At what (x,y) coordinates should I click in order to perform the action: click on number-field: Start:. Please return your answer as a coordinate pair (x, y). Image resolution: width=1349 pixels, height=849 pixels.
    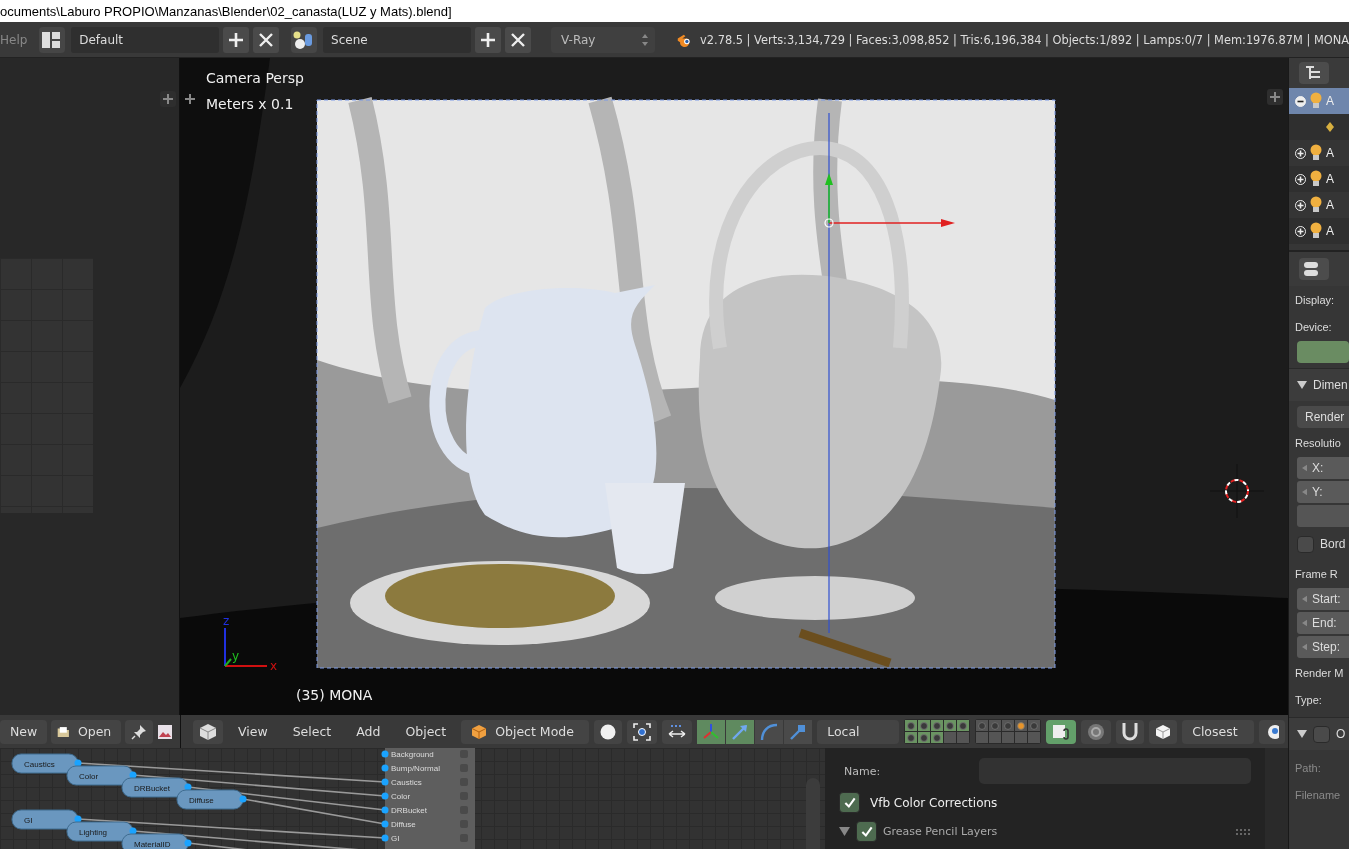
    Looking at the image, I should click on (1323, 599).